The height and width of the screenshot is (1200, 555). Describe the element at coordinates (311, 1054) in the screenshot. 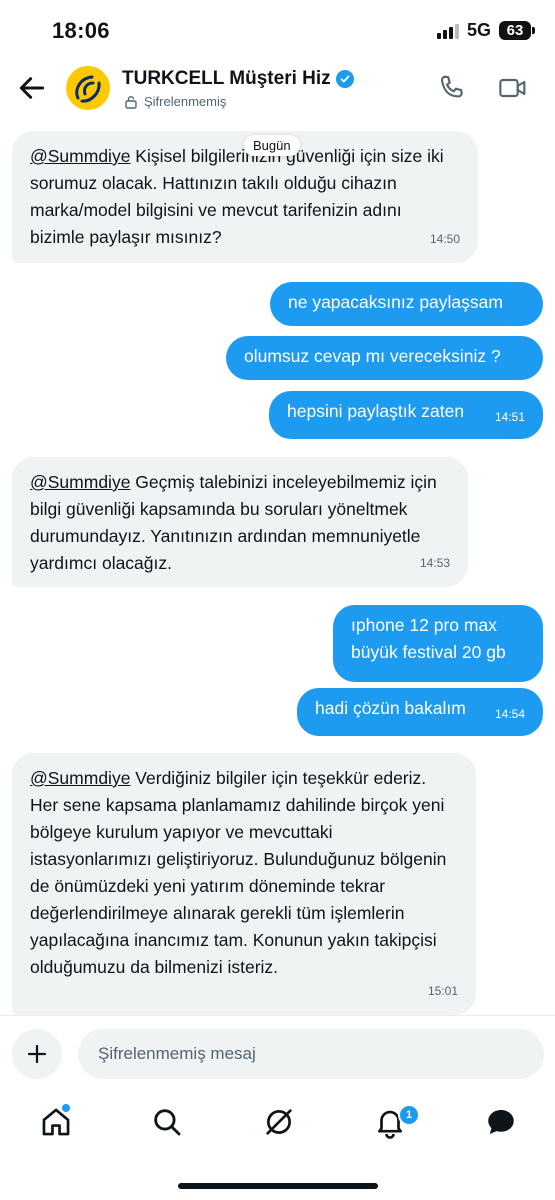

I see `message-input: Şifrelenmemiş mesaj` at that location.